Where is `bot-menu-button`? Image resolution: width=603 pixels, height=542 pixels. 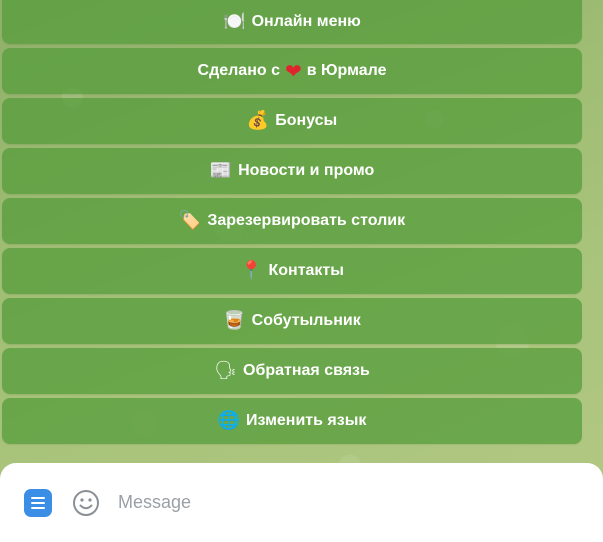 bot-menu-button is located at coordinates (38, 502).